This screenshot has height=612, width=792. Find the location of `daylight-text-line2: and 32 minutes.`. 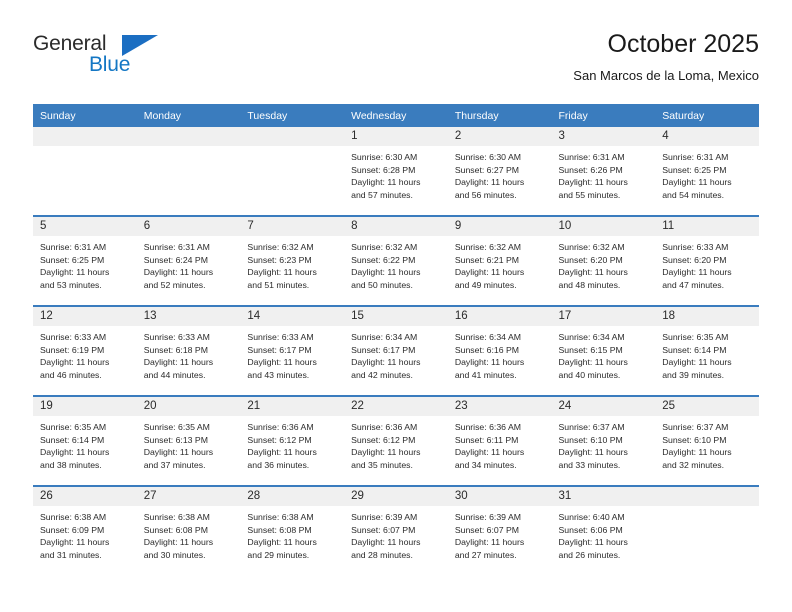

daylight-text-line2: and 32 minutes. is located at coordinates (693, 464).